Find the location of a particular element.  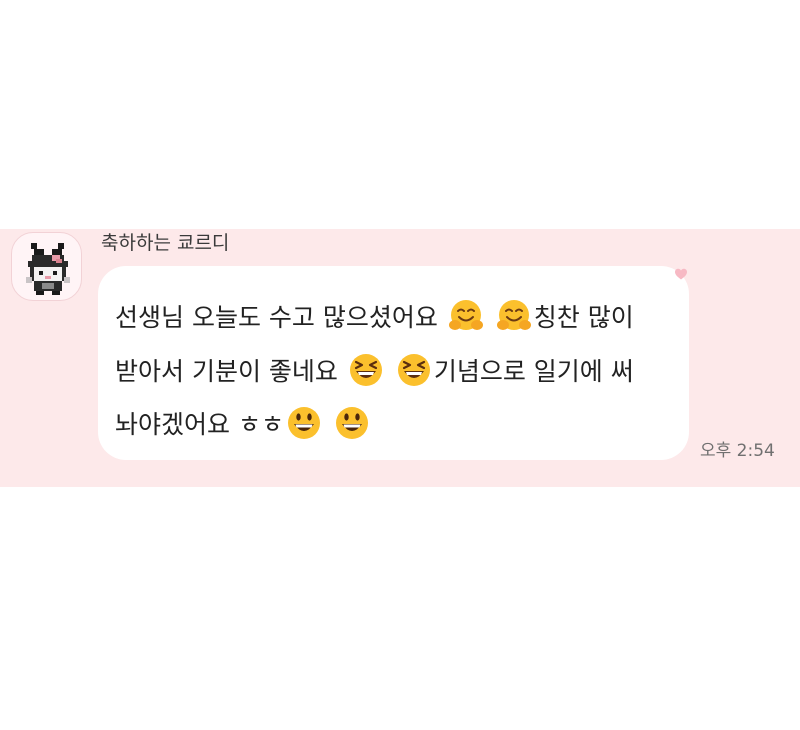

pixel-kuromi-avatar-icon is located at coordinates (48, 269).